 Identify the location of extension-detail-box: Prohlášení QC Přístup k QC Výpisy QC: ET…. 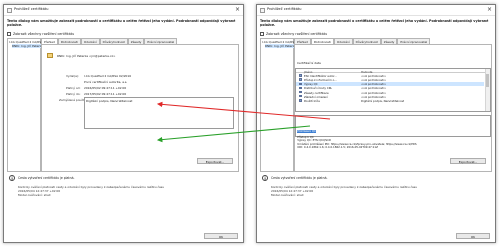
(393, 132).